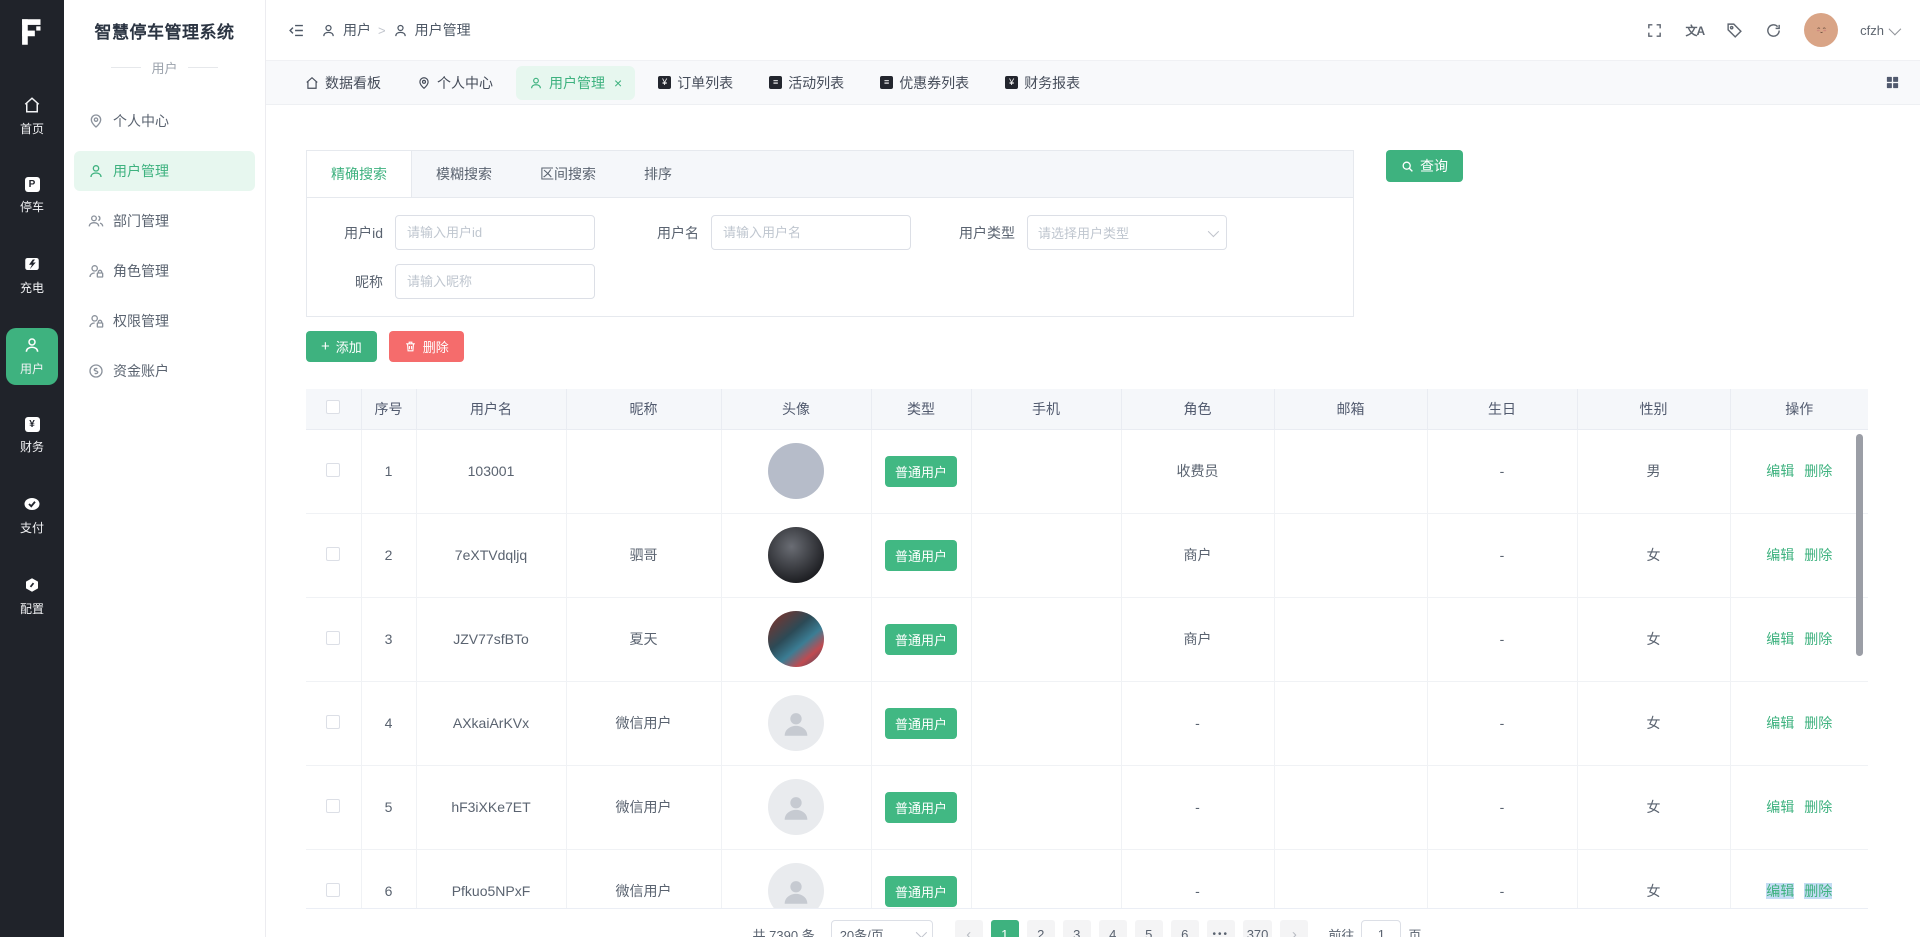 The width and height of the screenshot is (1920, 937). I want to click on page-button-6: 6, so click(1184, 928).